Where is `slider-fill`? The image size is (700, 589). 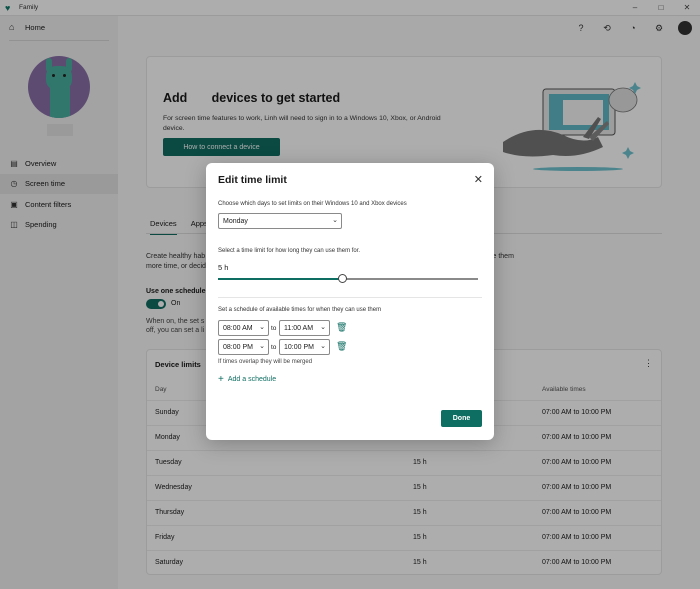
slider-fill is located at coordinates (280, 279).